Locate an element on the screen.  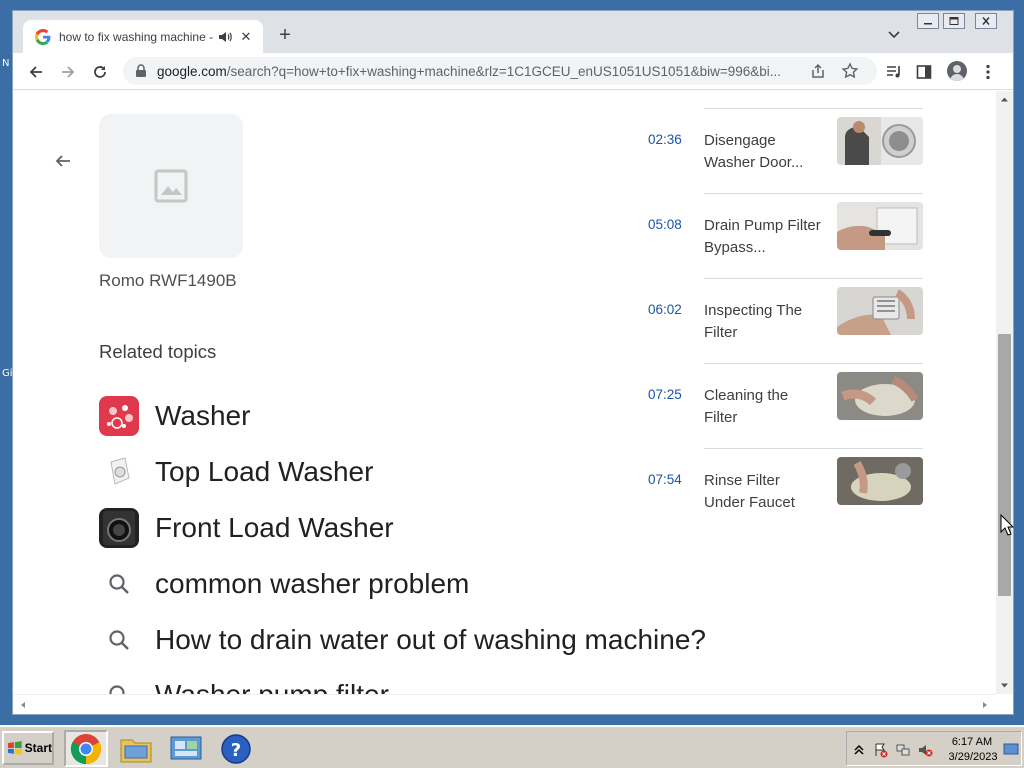
chapter-timestamp: 05:08 is located at coordinates (665, 224).